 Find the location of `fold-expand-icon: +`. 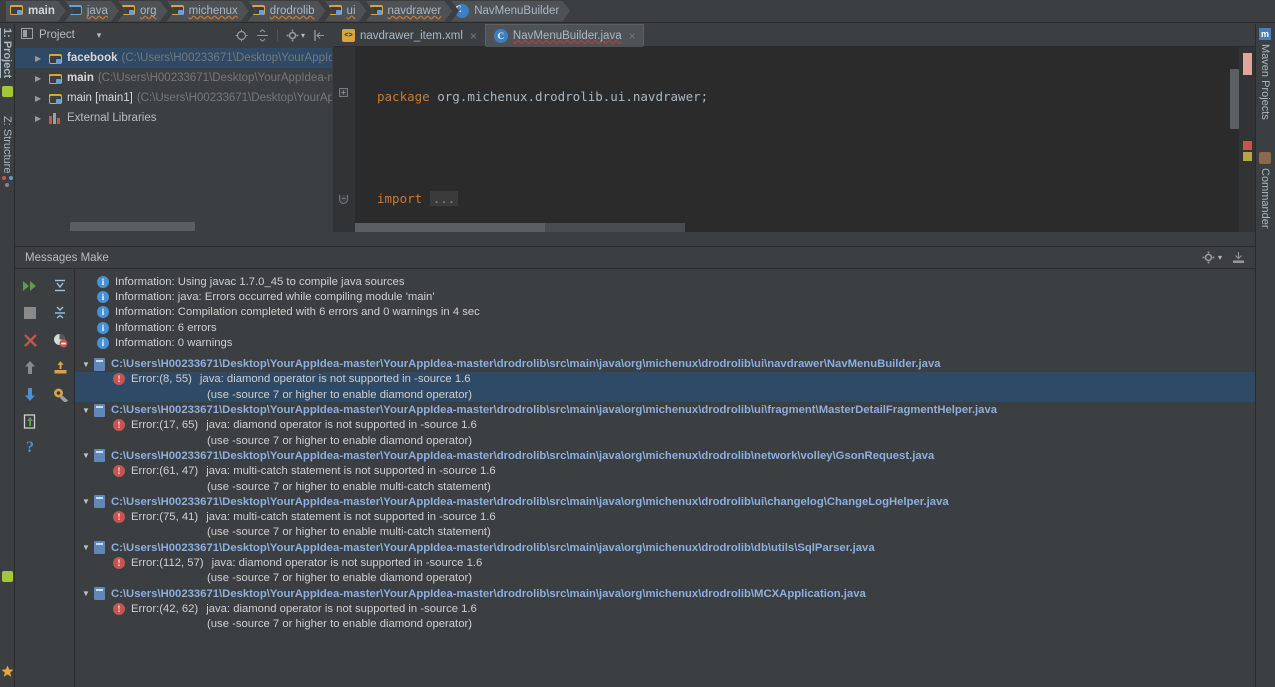

fold-expand-icon: + is located at coordinates (343, 92).